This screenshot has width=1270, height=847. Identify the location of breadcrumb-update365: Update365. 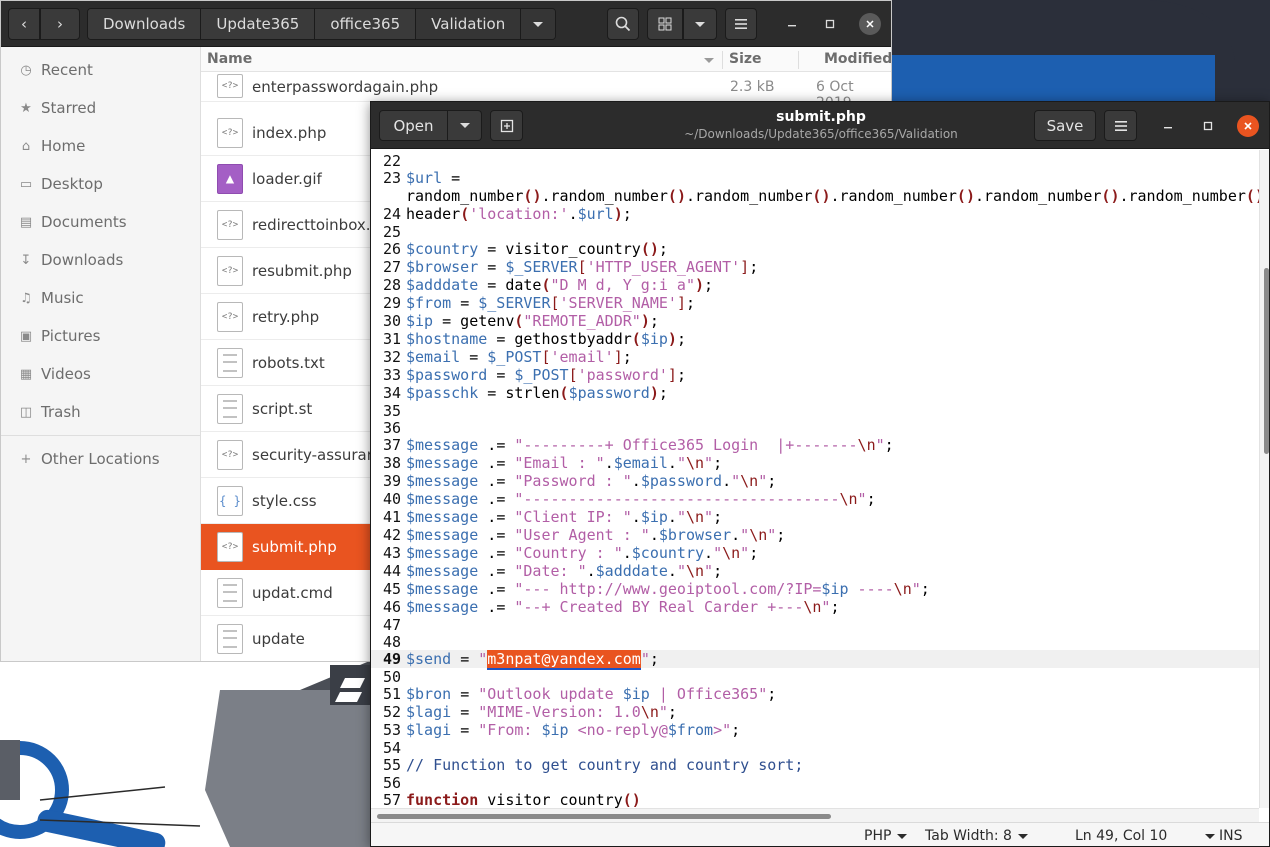
(258, 24).